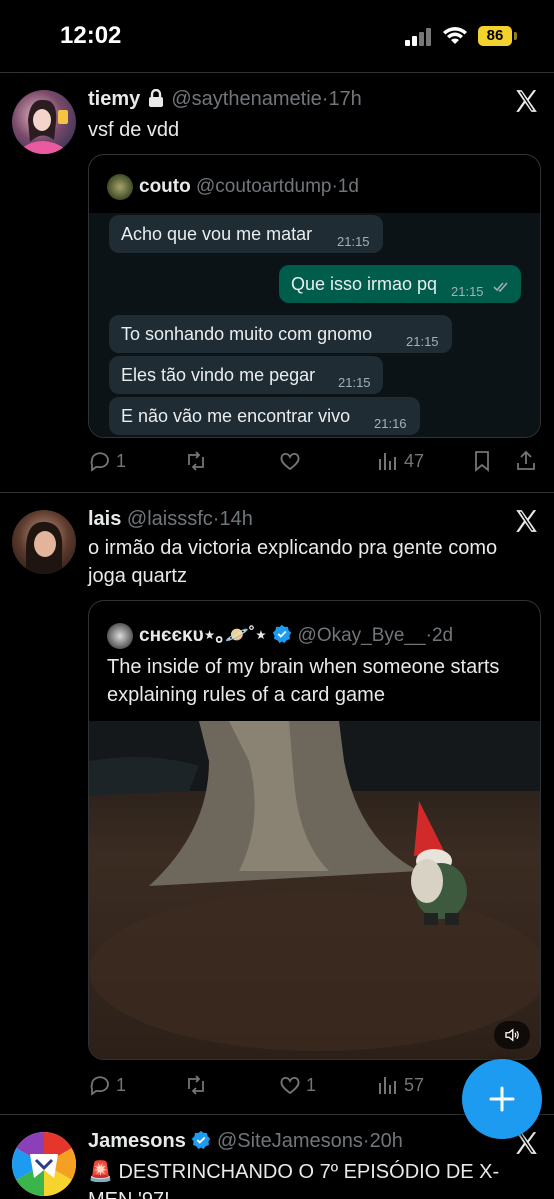  Describe the element at coordinates (235, 519) in the screenshot. I see `timestamp: 14h` at that location.